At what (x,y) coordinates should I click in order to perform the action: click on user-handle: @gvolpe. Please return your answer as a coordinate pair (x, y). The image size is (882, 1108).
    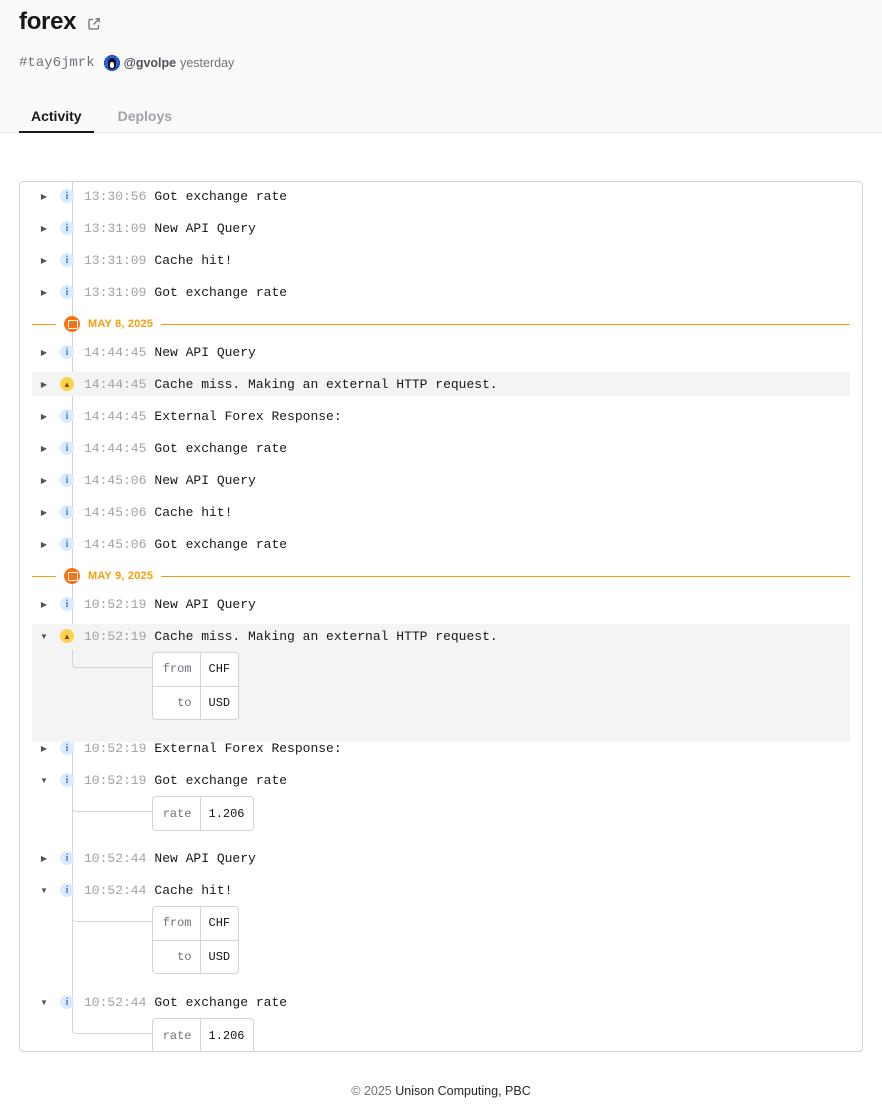
    Looking at the image, I should click on (150, 63).